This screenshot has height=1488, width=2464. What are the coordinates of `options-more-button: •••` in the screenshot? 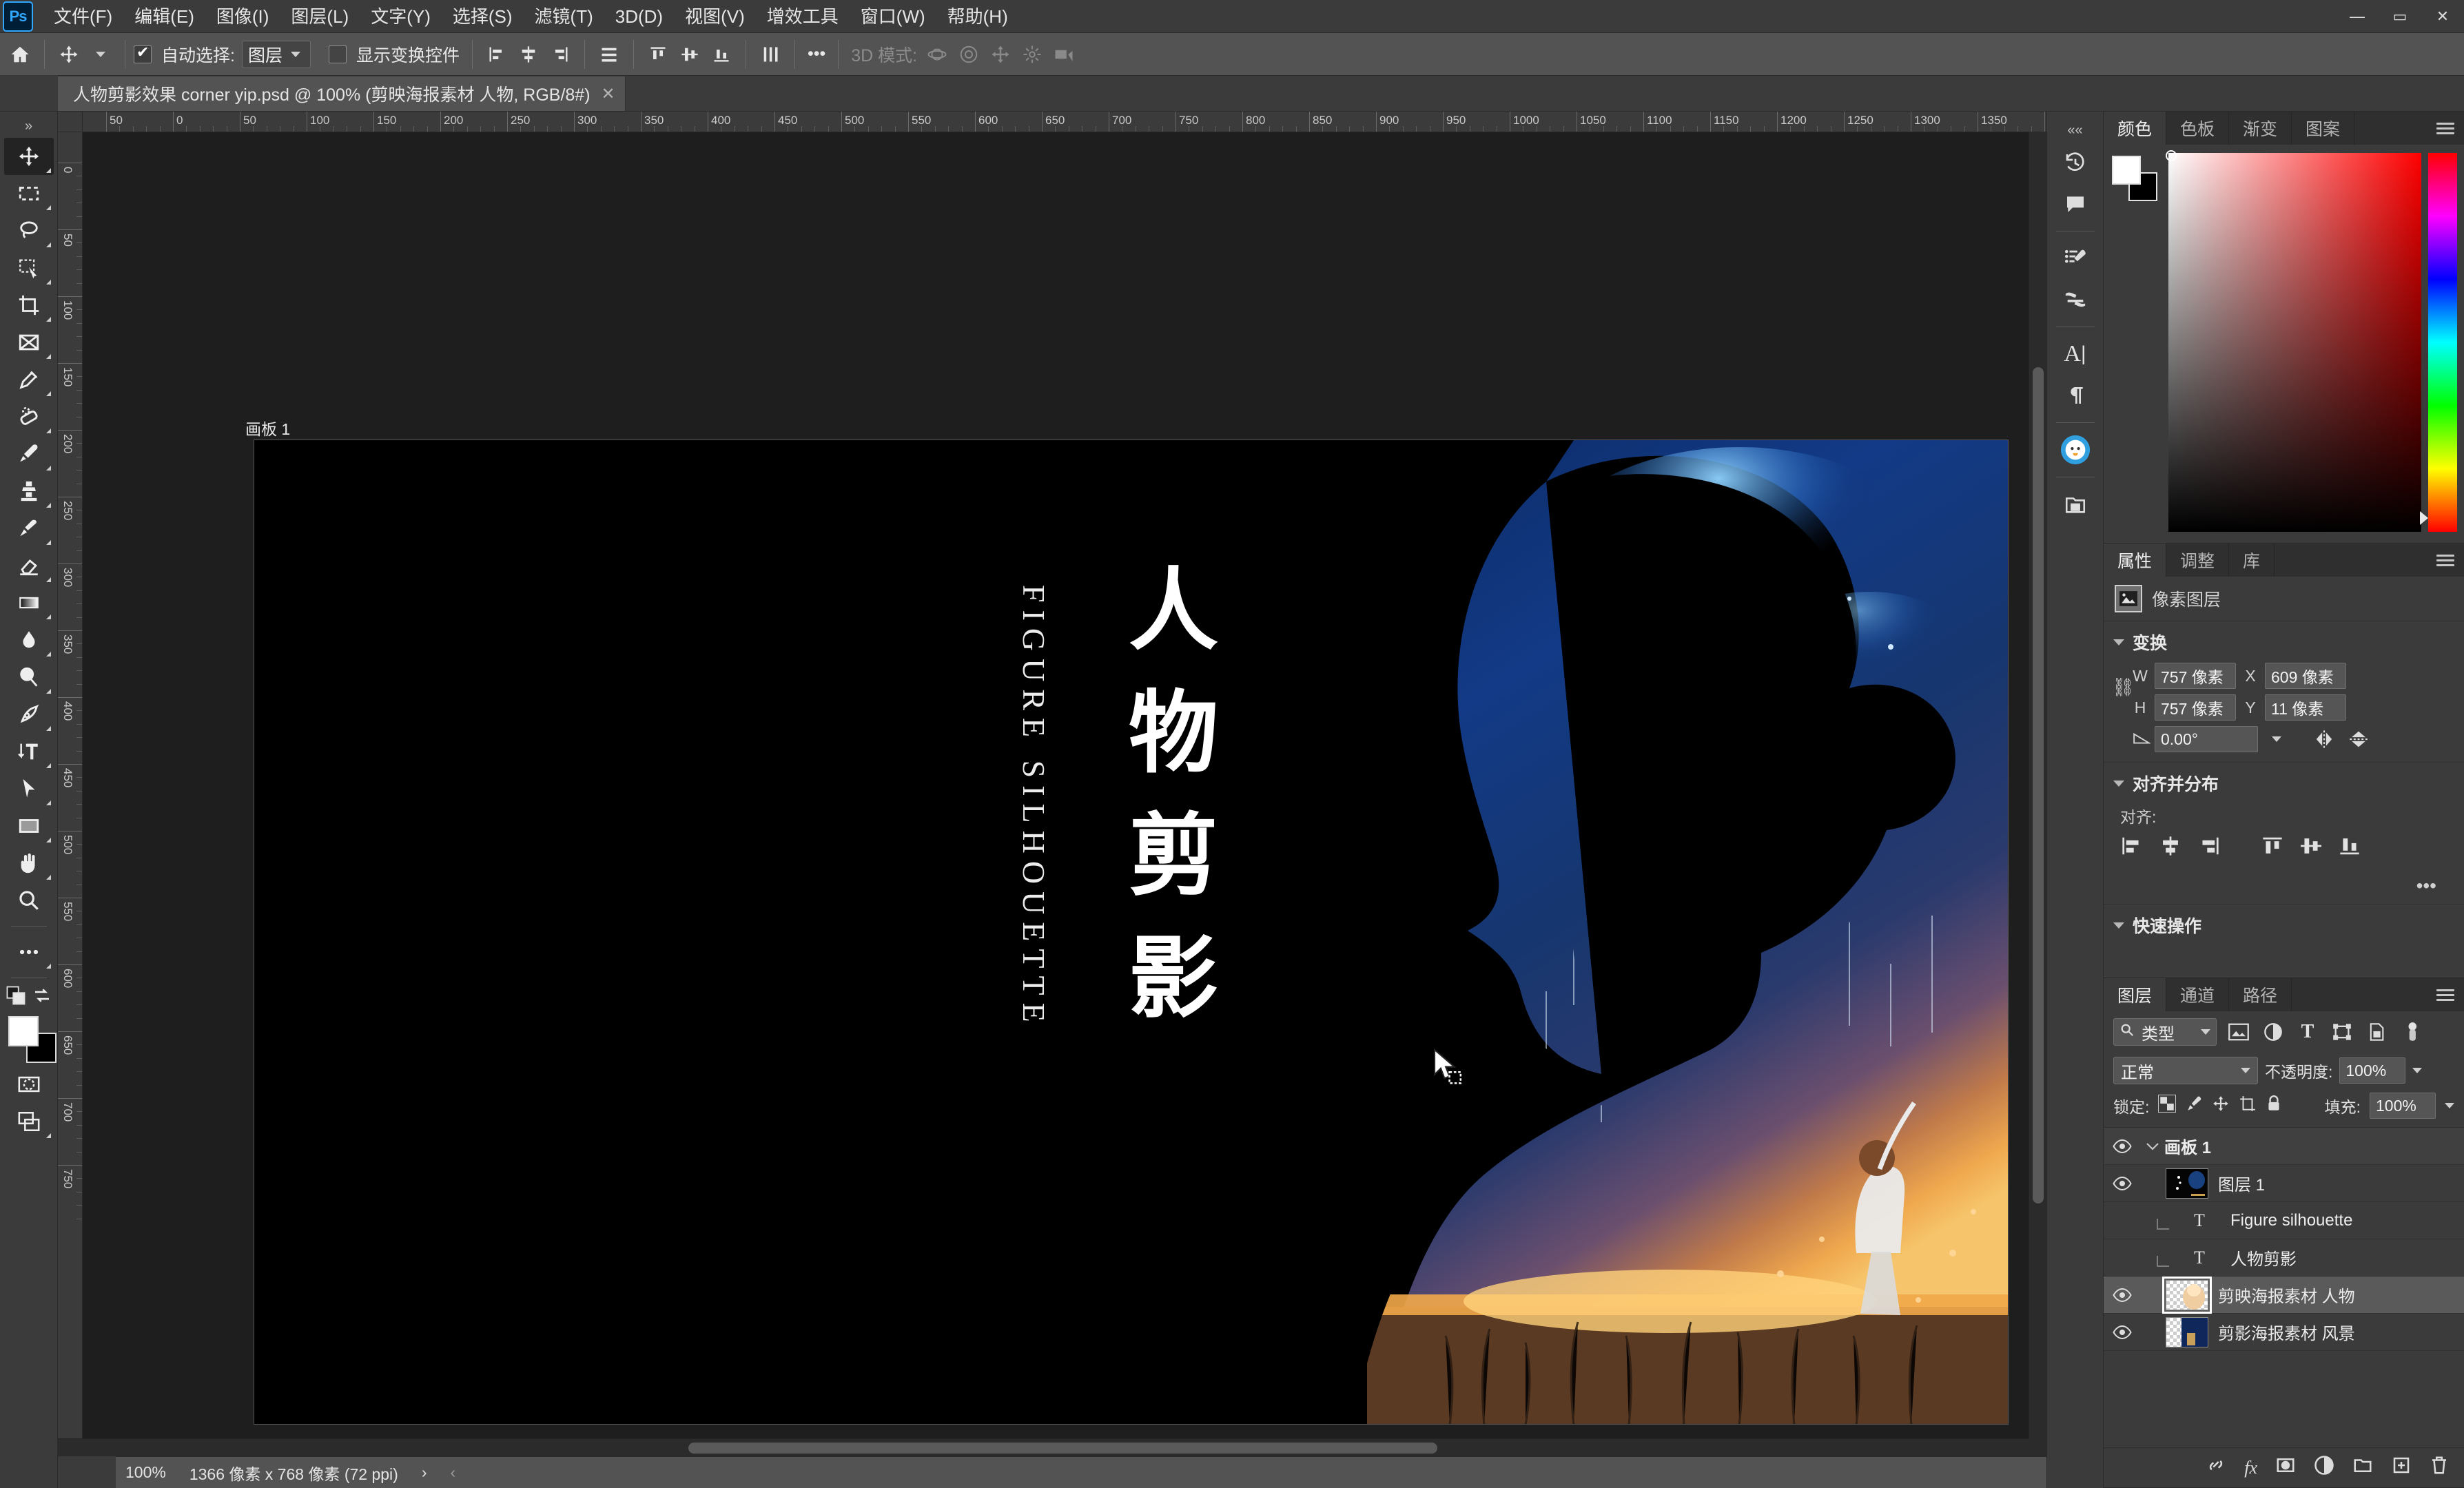 It's located at (816, 54).